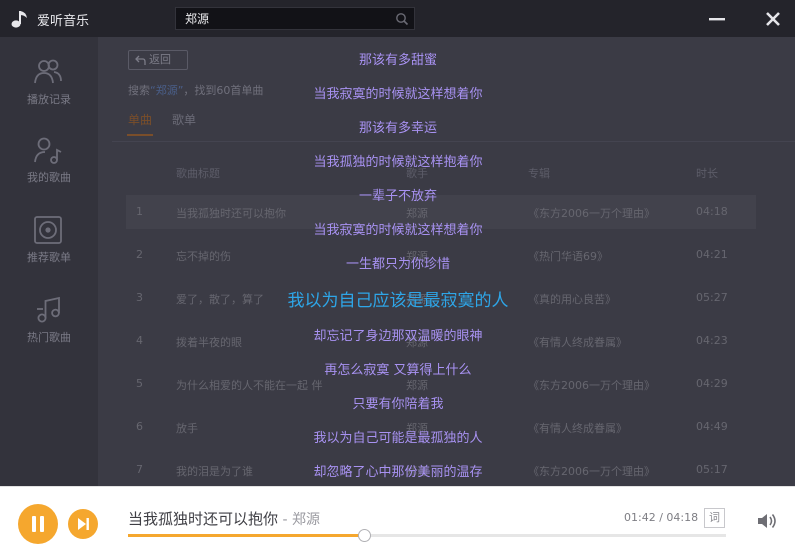 The width and height of the screenshot is (795, 557). Describe the element at coordinates (712, 211) in the screenshot. I see `cell-duration: 04:18` at that location.